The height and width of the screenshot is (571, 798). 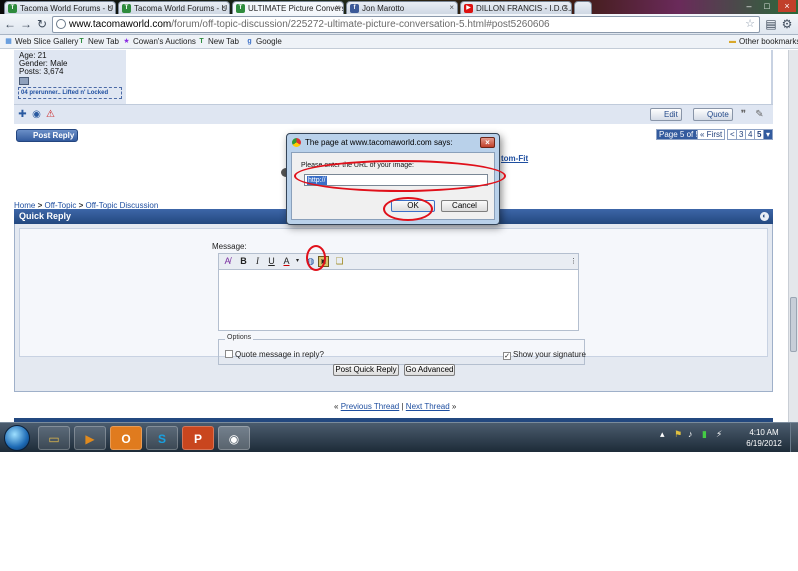 I want to click on first-page-link: « First, so click(x=711, y=134).